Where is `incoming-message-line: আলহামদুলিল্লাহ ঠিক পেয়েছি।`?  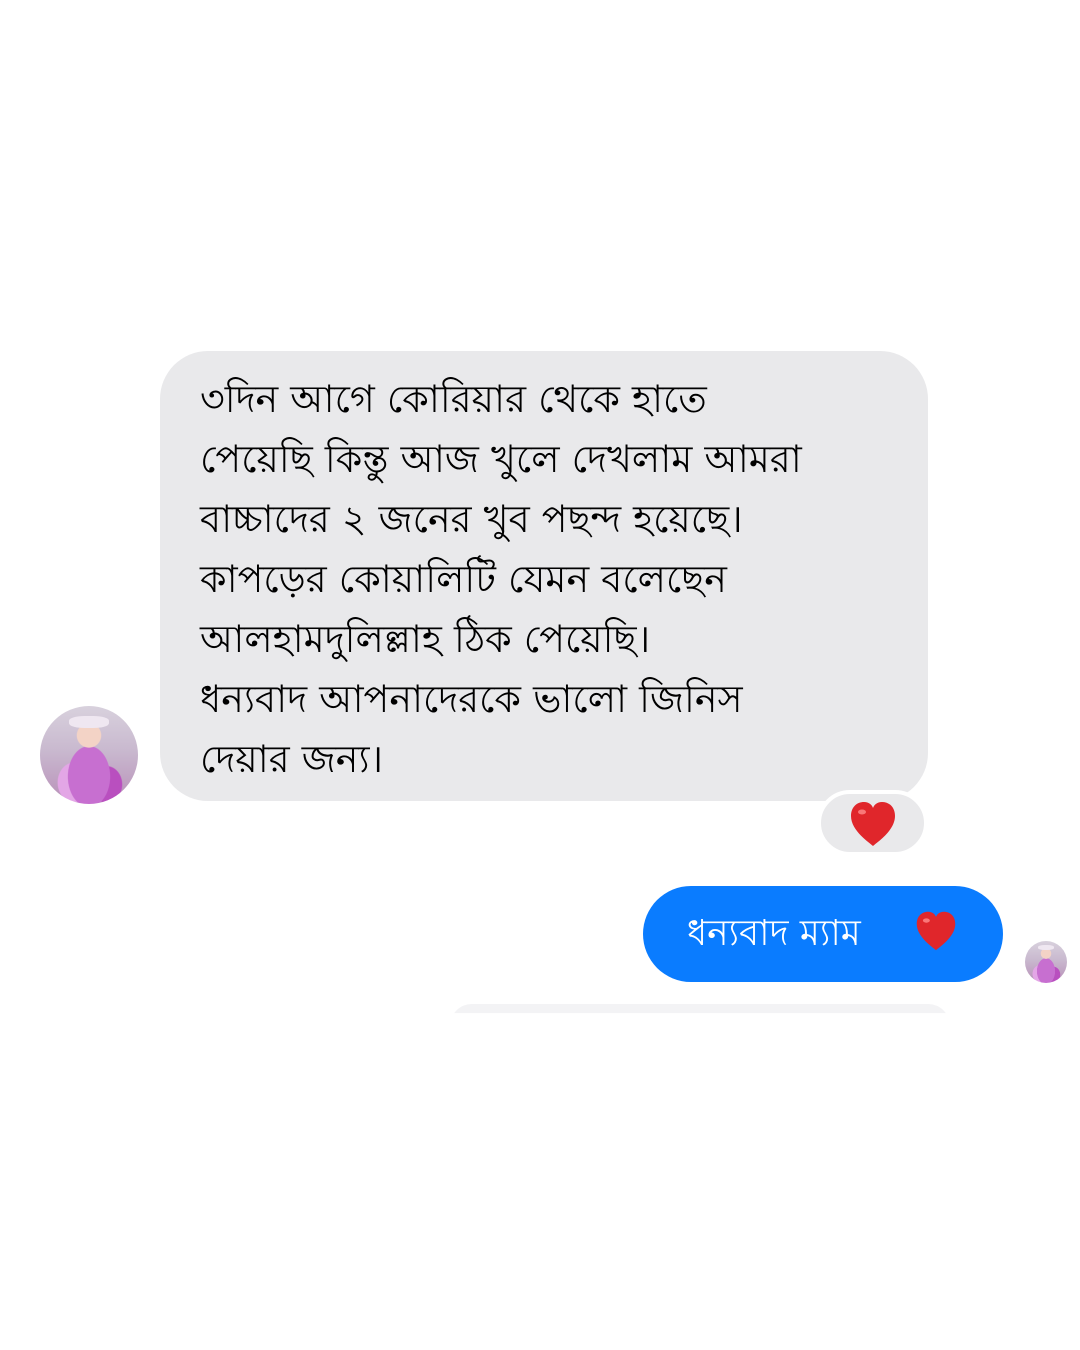 incoming-message-line: আলহামদুলিল্লাহ ঠিক পেয়েছি। is located at coordinates (425, 639).